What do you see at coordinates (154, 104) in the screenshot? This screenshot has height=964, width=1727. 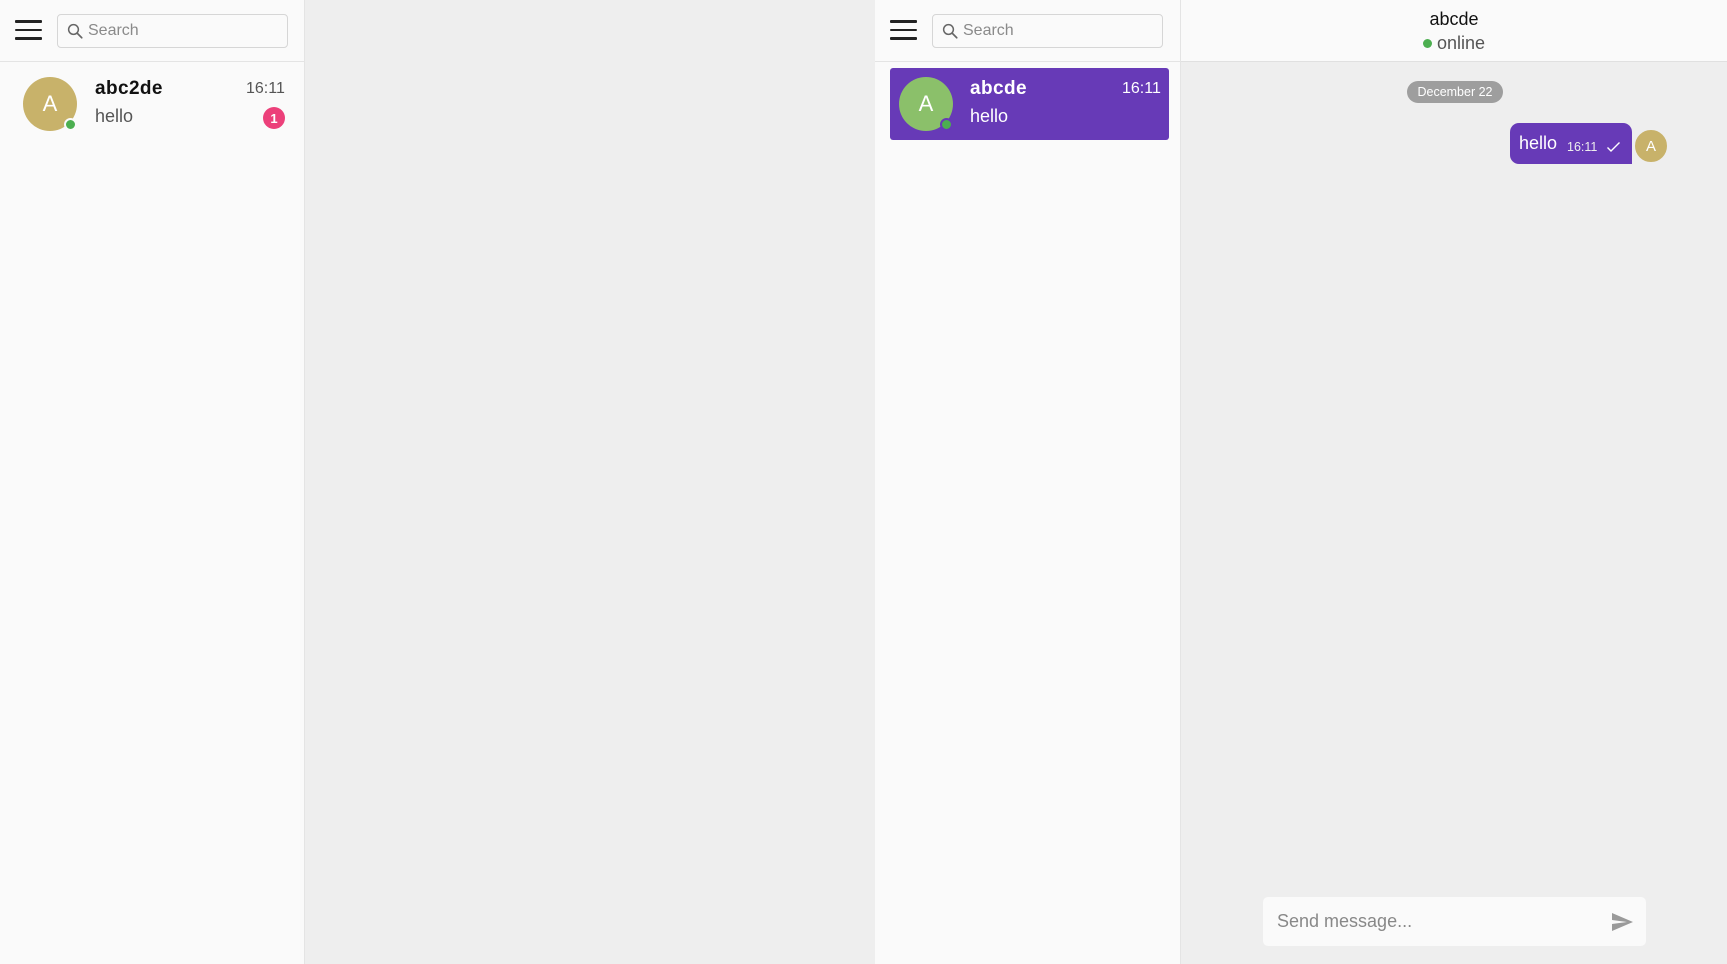 I see `conversation-item-abc2de: A abc2de 16:11 hello 1` at bounding box center [154, 104].